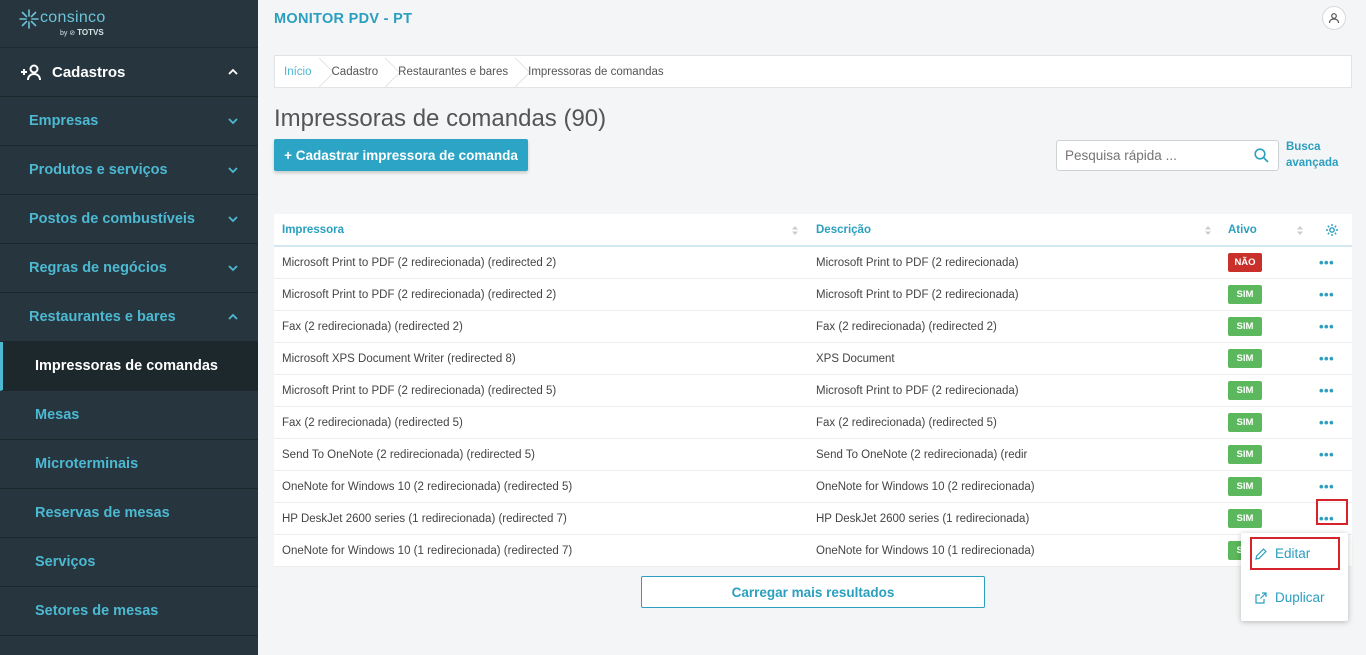 The width and height of the screenshot is (1366, 655). I want to click on sidebar-item-label: Produtos e serviços, so click(98, 170).